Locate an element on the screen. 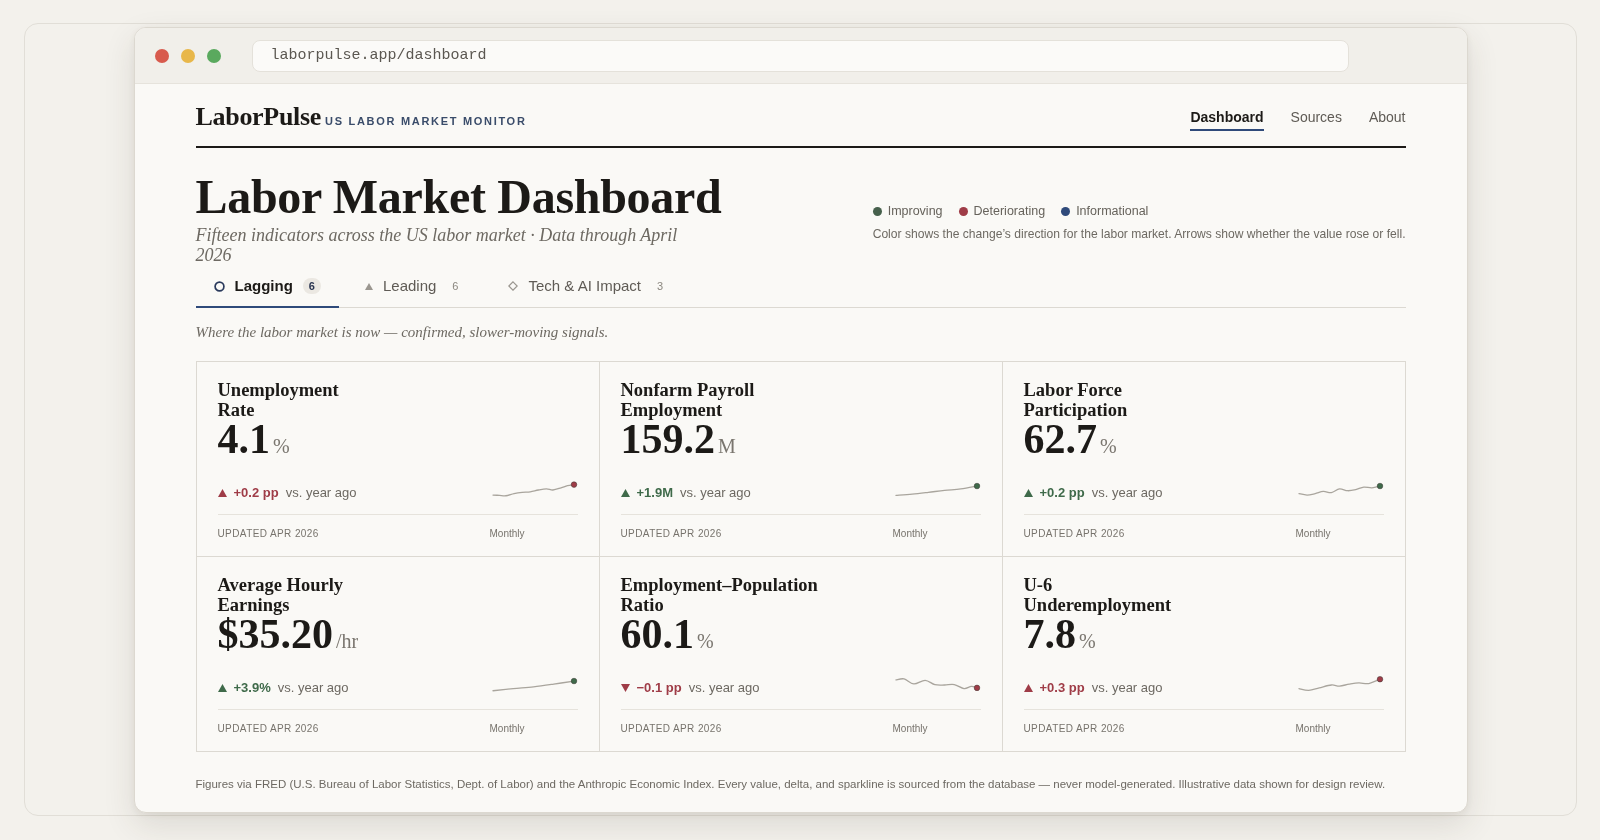 This screenshot has height=840, width=1600. card-title: U-6 Underemployment is located at coordinates (1098, 595).